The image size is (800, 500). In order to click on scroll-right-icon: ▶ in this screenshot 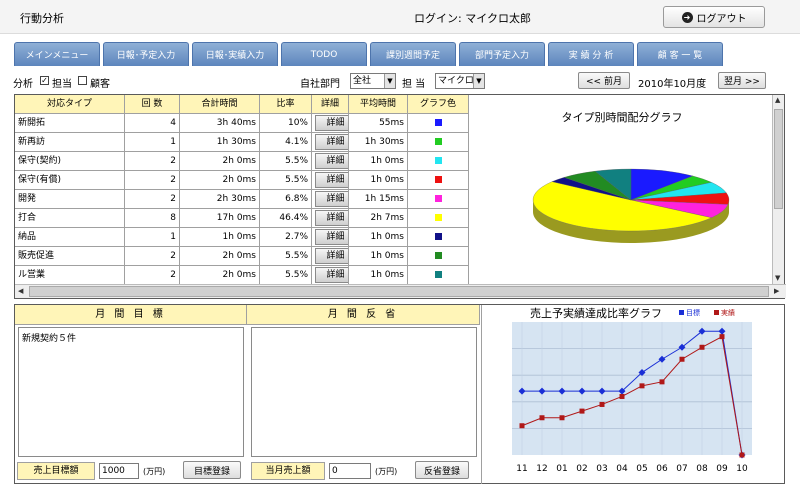, I will do `click(776, 291)`.